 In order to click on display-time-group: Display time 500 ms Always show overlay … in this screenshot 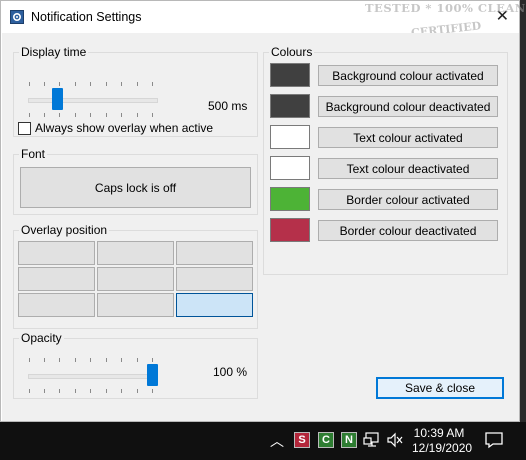, I will do `click(135, 91)`.